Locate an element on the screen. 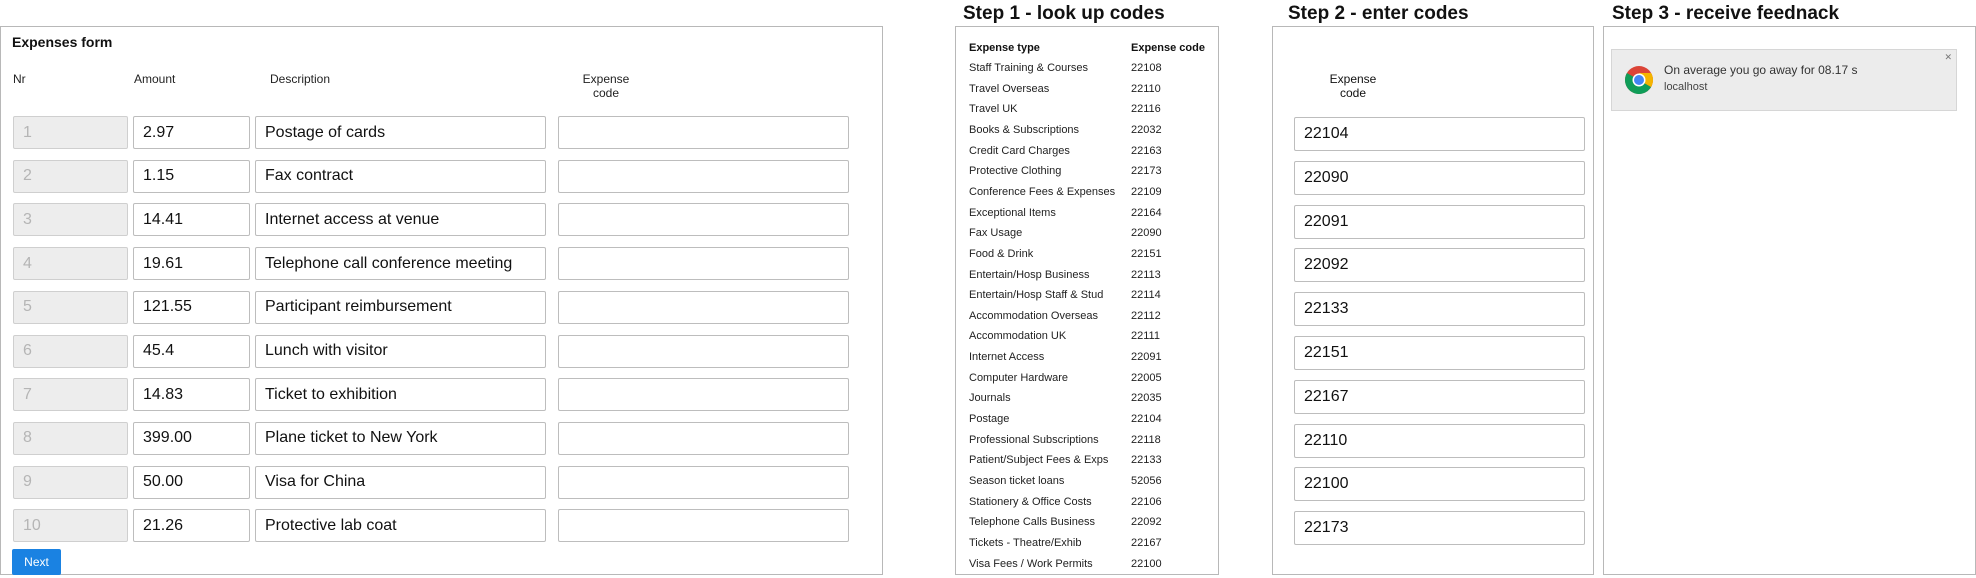  expense-type: Books & Subscriptions is located at coordinates (1024, 129).